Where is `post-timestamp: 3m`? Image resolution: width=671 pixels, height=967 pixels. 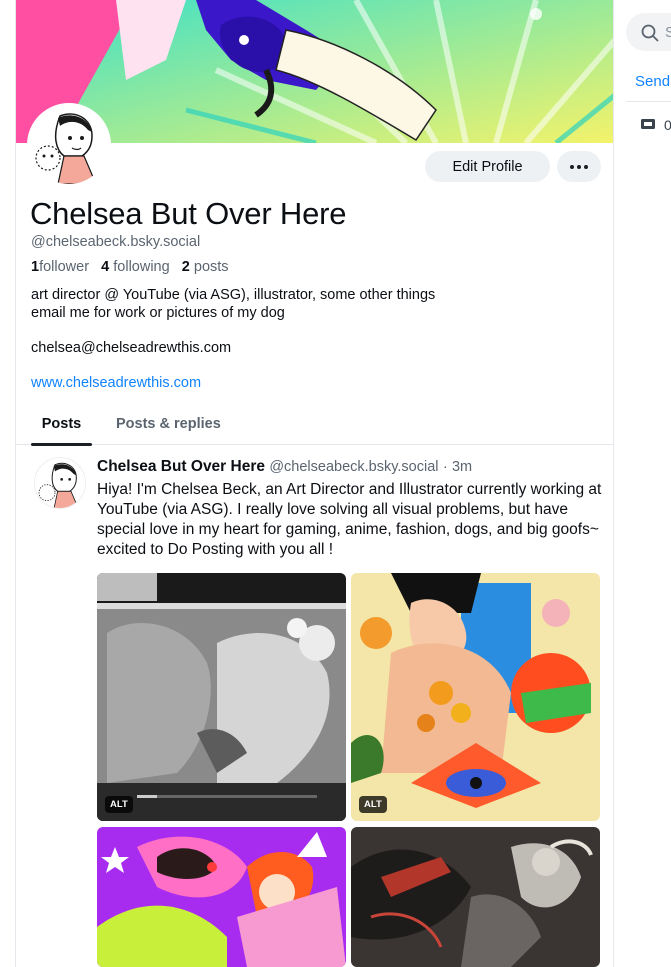 post-timestamp: 3m is located at coordinates (462, 467).